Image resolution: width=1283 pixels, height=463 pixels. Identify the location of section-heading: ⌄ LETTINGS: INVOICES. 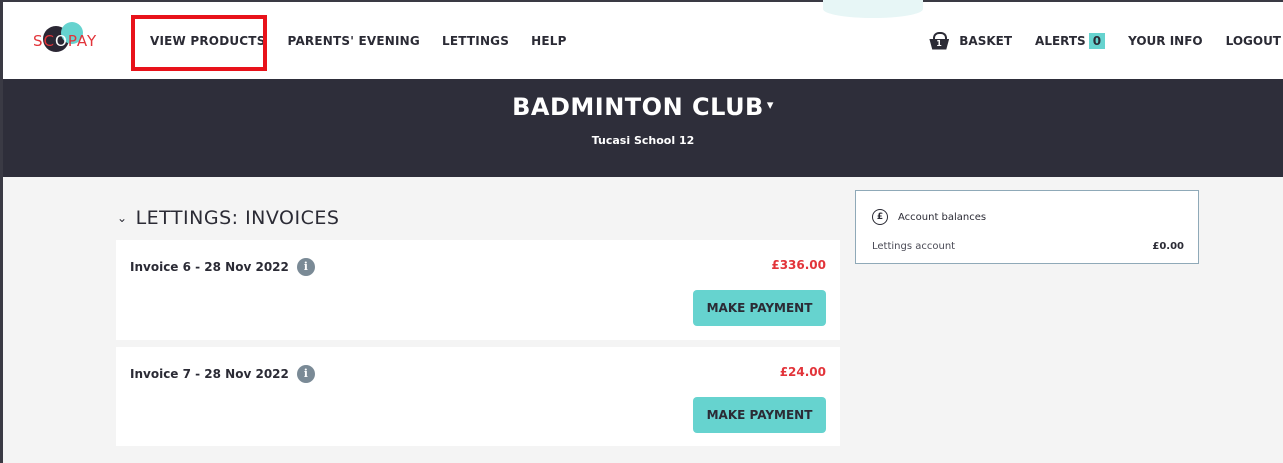
(228, 218).